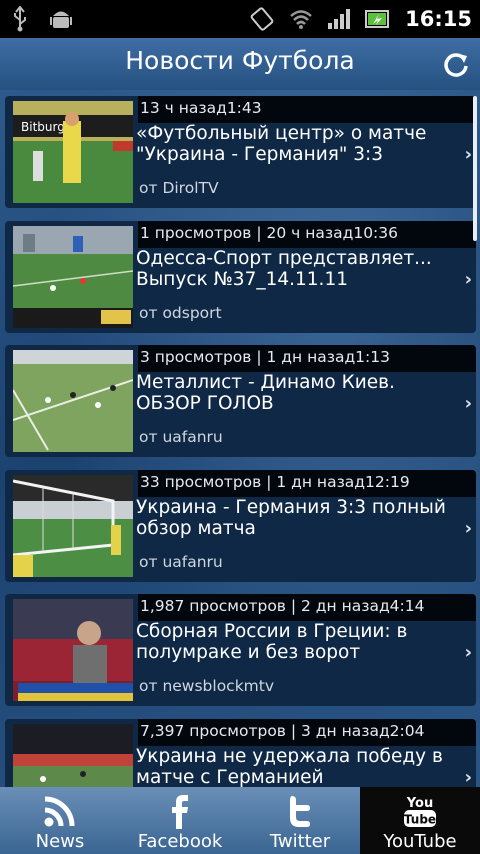  What do you see at coordinates (301, 19) in the screenshot?
I see `wifi-icon` at bounding box center [301, 19].